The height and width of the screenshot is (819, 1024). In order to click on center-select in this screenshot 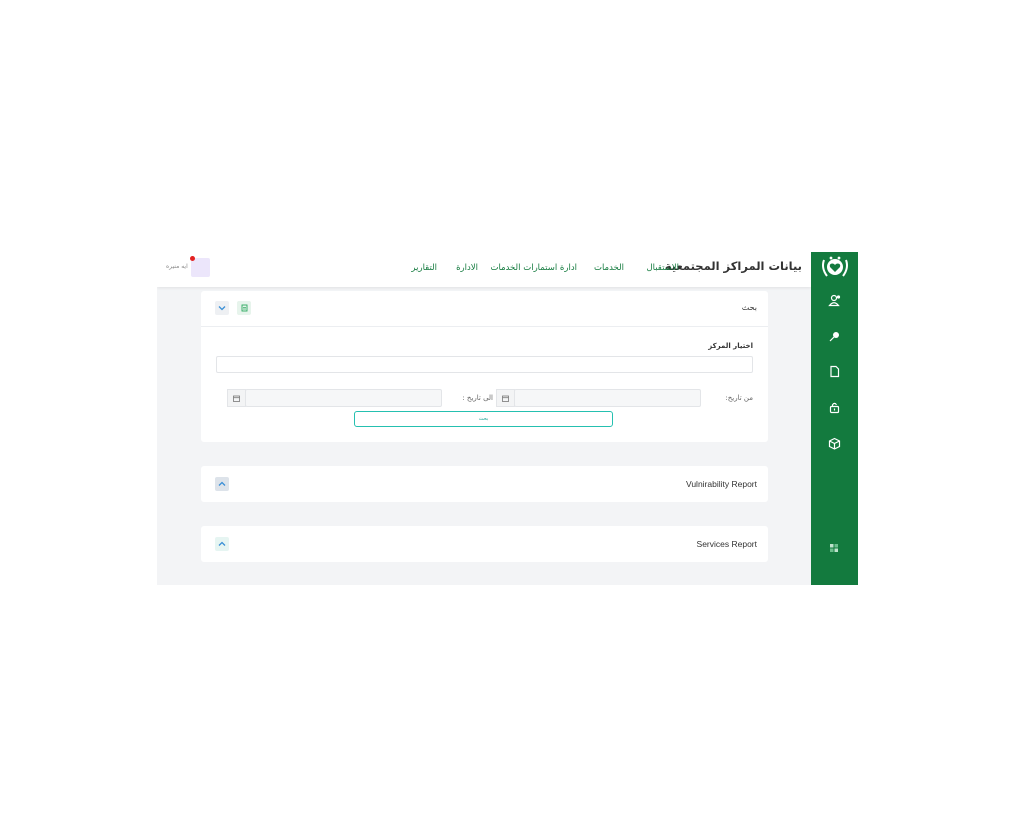, I will do `click(484, 364)`.